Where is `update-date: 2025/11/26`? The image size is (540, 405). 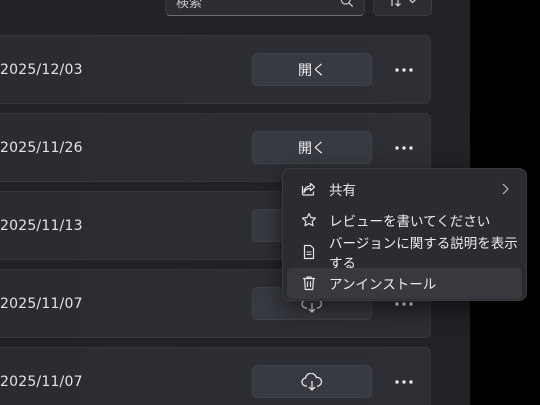
update-date: 2025/11/26 is located at coordinates (41, 148).